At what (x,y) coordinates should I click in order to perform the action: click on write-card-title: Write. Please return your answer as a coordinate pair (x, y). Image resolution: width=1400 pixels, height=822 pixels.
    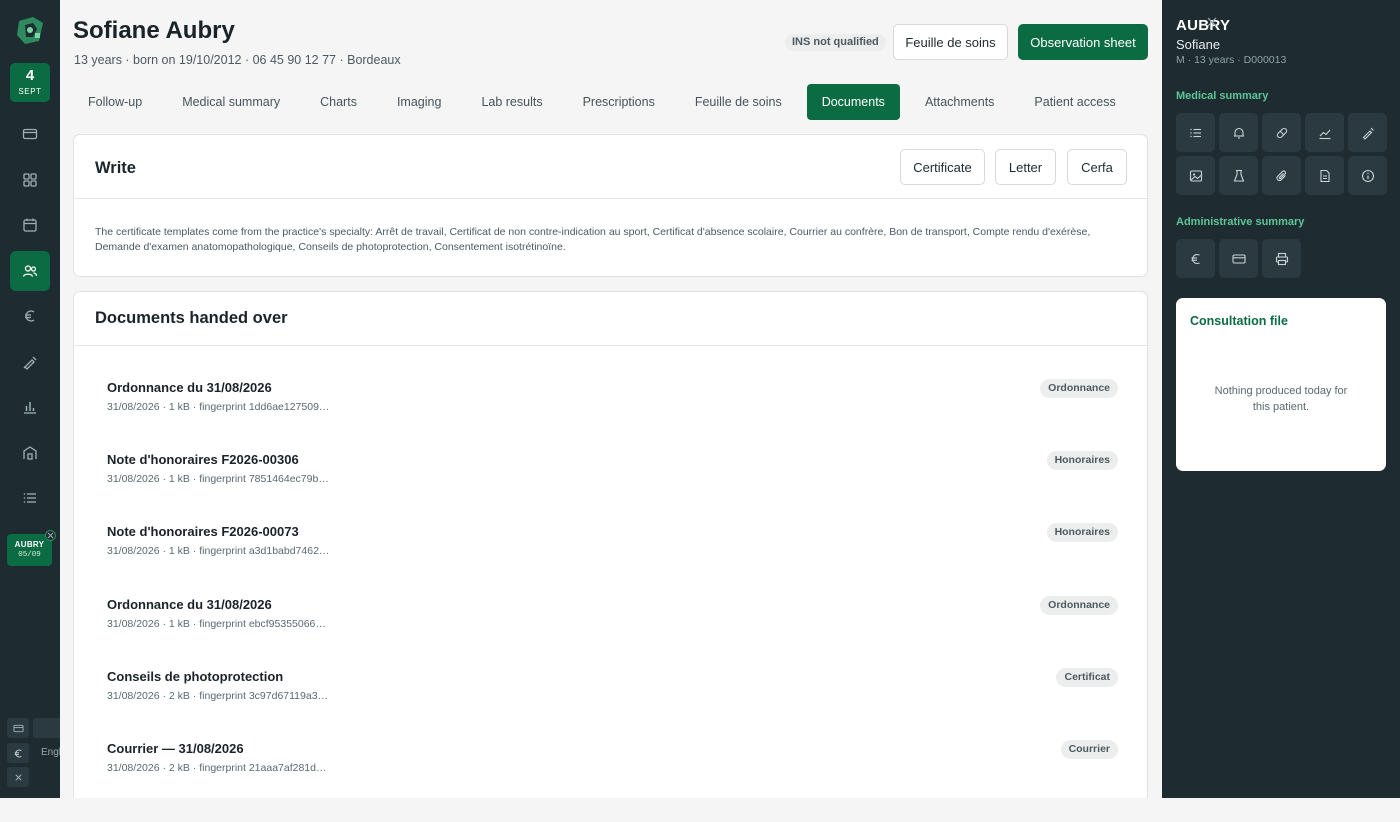
    Looking at the image, I should click on (115, 168).